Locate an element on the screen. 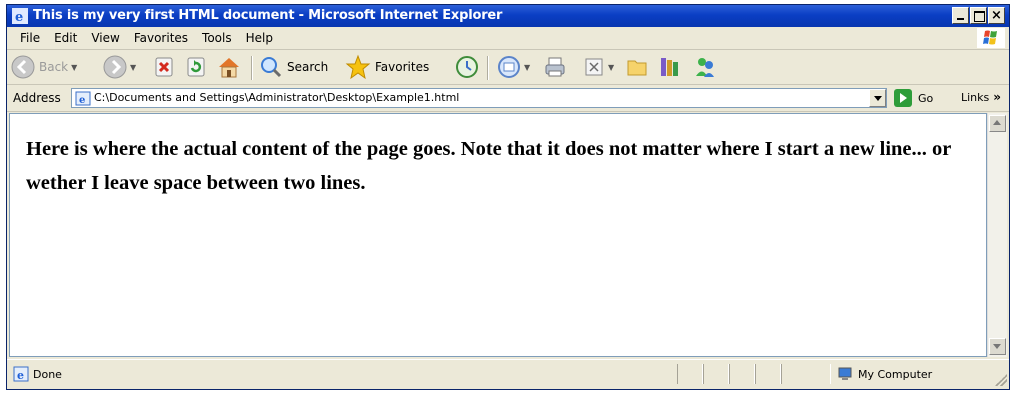 The height and width of the screenshot is (394, 1012). favorites-button: Favorites is located at coordinates (387, 67).